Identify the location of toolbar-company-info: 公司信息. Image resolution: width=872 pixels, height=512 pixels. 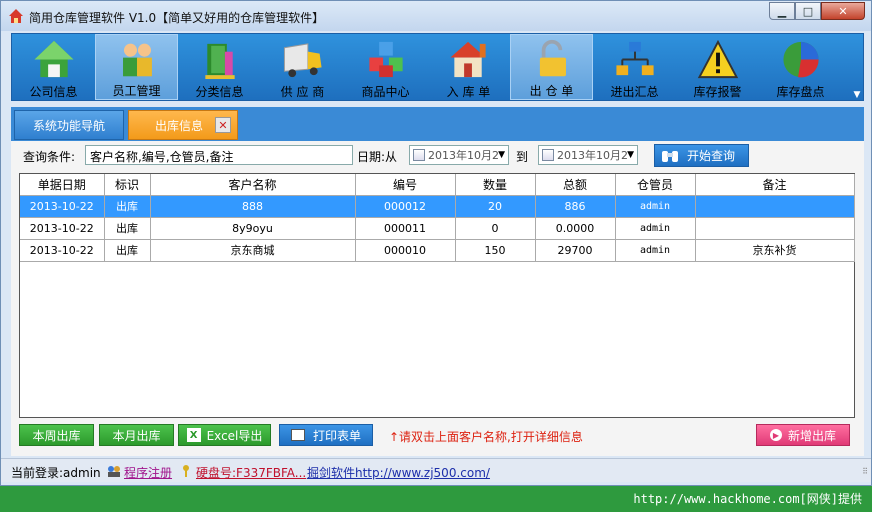
(53, 67).